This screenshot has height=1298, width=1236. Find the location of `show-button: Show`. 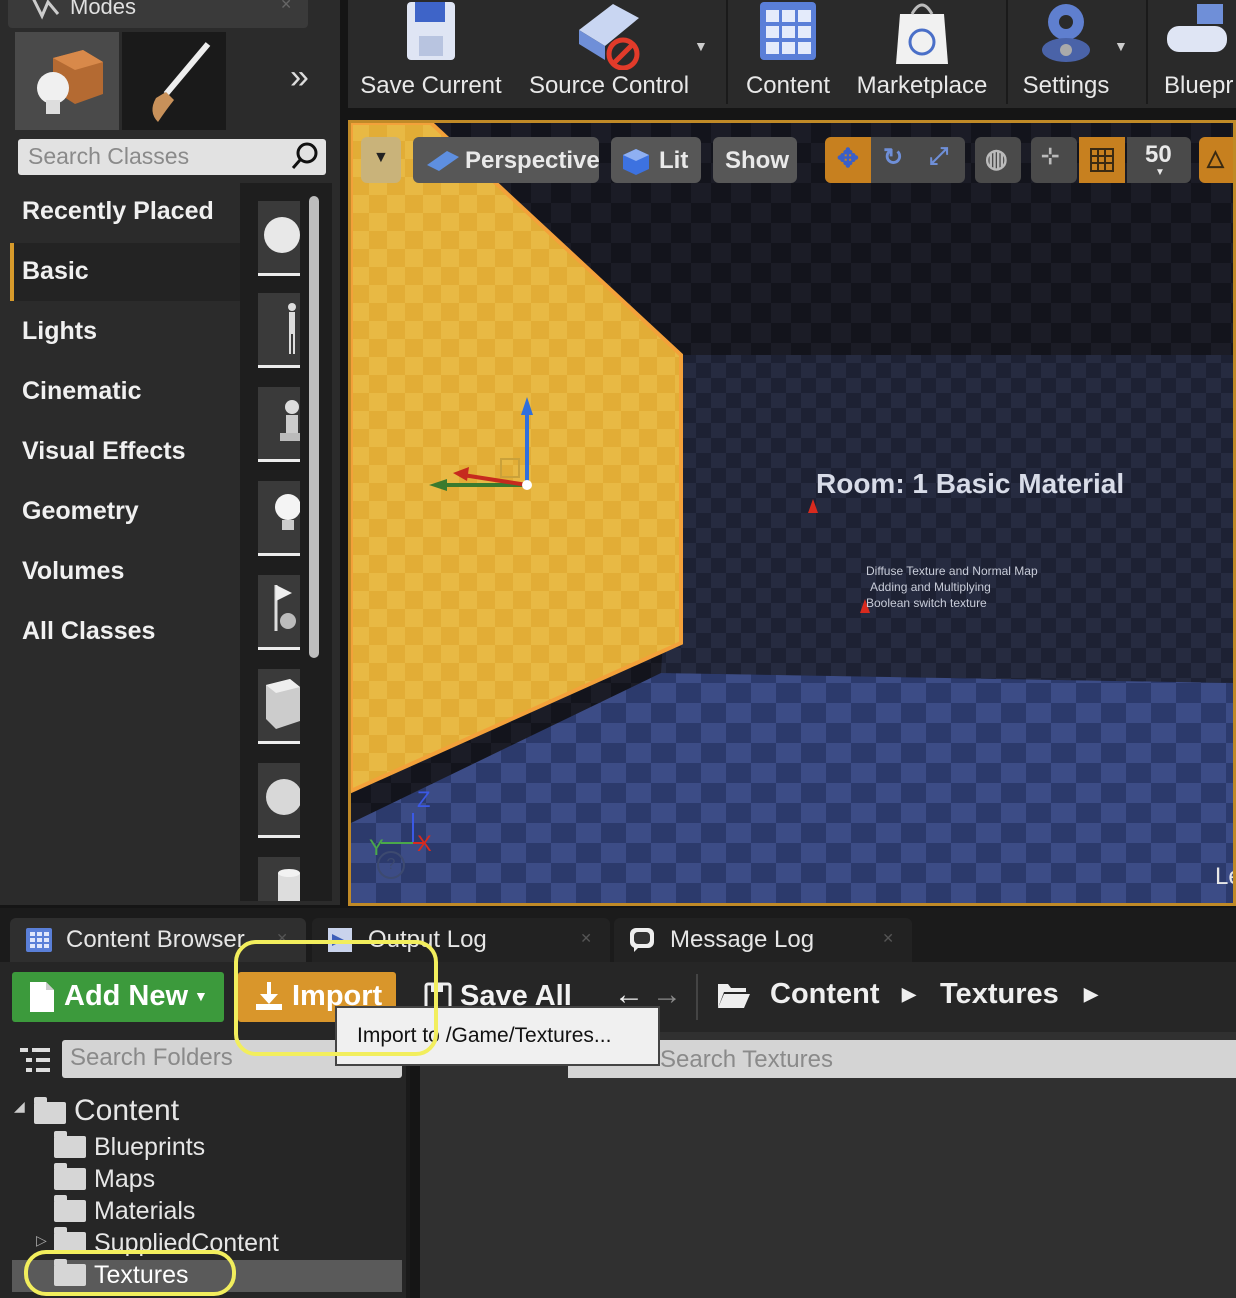

show-button: Show is located at coordinates (755, 160).